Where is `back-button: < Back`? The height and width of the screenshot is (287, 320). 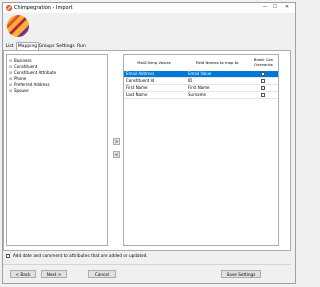
back-button: < Back is located at coordinates (23, 274).